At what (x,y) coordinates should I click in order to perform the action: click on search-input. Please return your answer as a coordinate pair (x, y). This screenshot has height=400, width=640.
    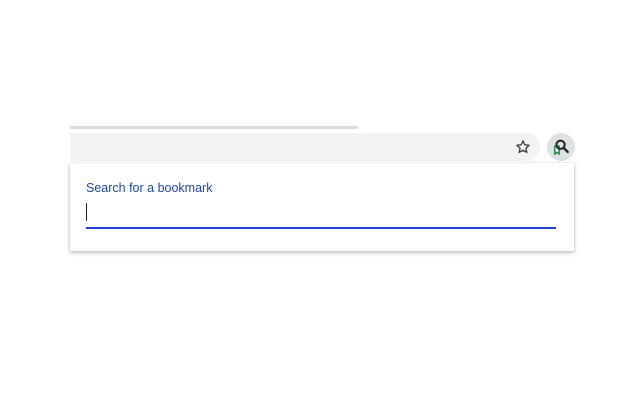
    Looking at the image, I should click on (321, 214).